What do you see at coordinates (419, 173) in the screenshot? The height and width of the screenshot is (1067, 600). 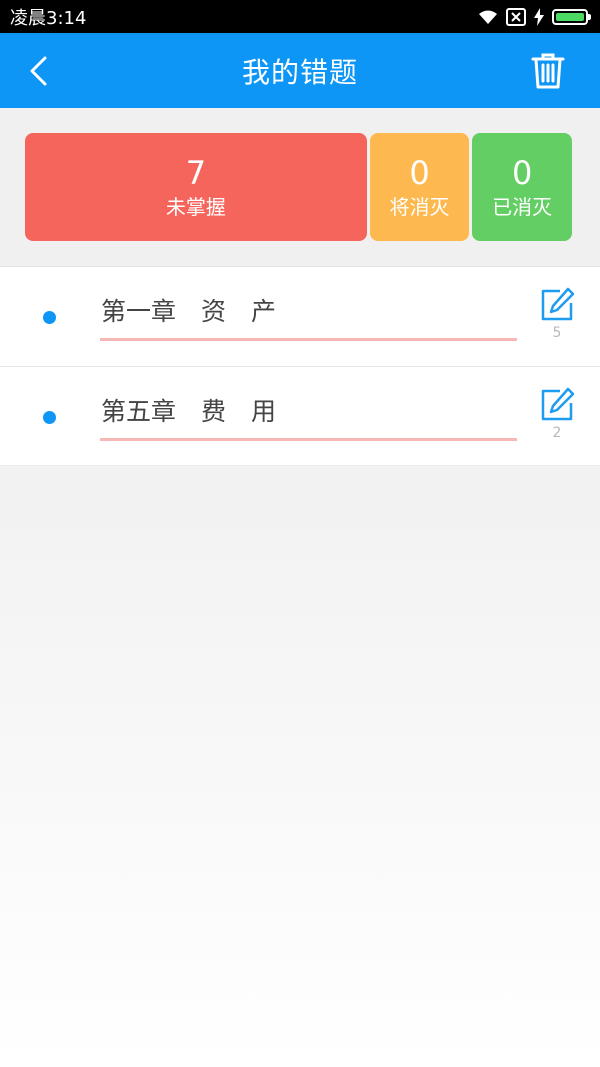 I see `stat-to-eliminate-value: 0` at bounding box center [419, 173].